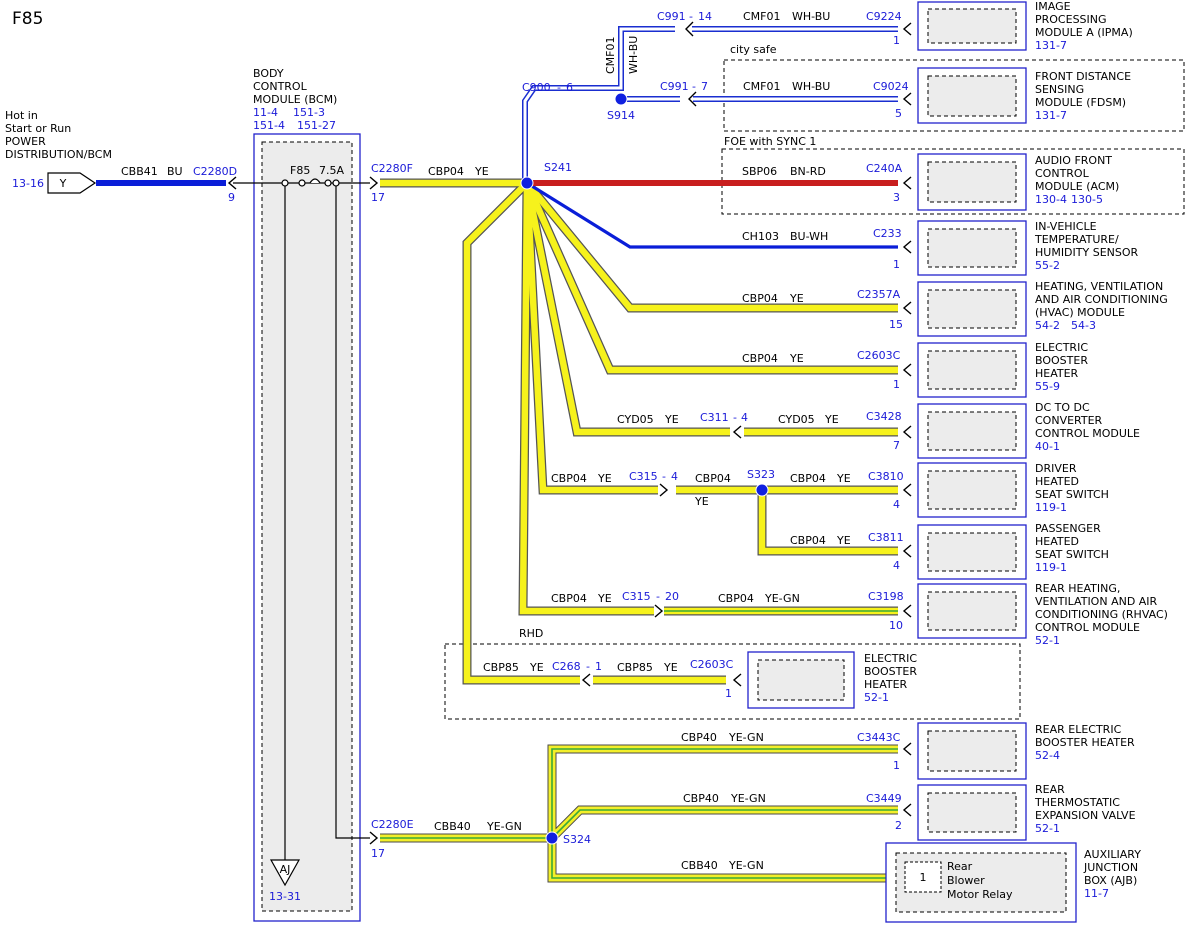 This screenshot has width=1200, height=927. Describe the element at coordinates (762, 490) in the screenshot. I see `splice-s323` at that location.